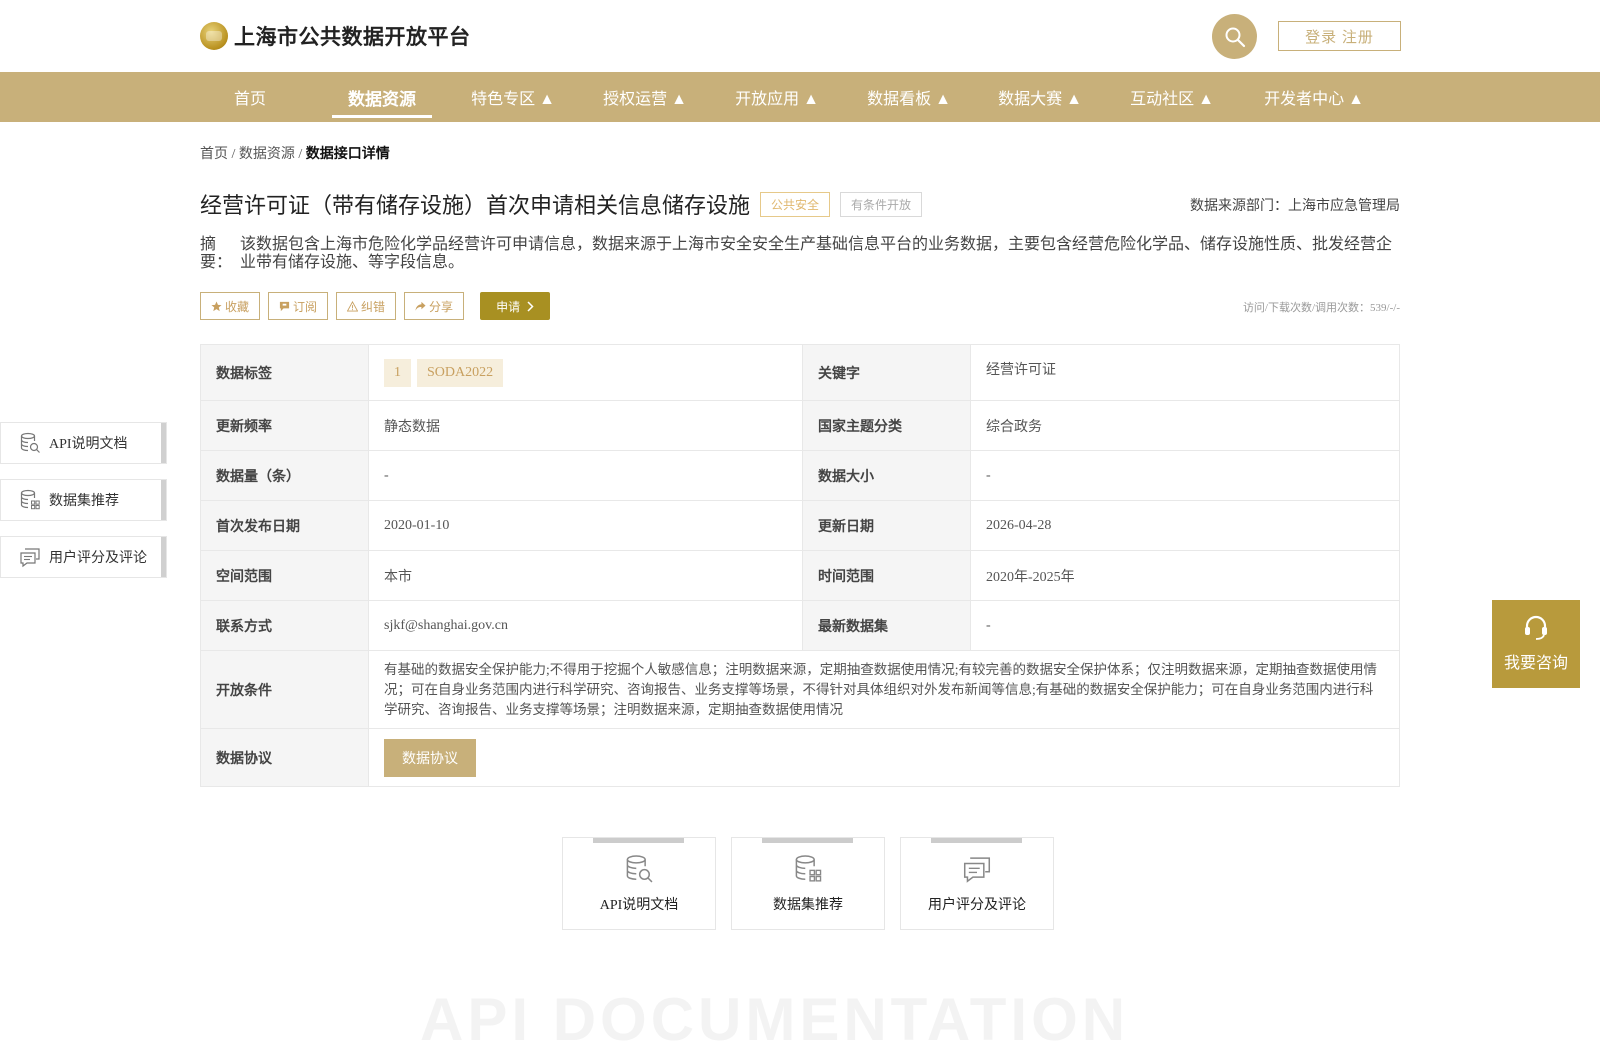  What do you see at coordinates (1536, 627) in the screenshot?
I see `headset-icon` at bounding box center [1536, 627].